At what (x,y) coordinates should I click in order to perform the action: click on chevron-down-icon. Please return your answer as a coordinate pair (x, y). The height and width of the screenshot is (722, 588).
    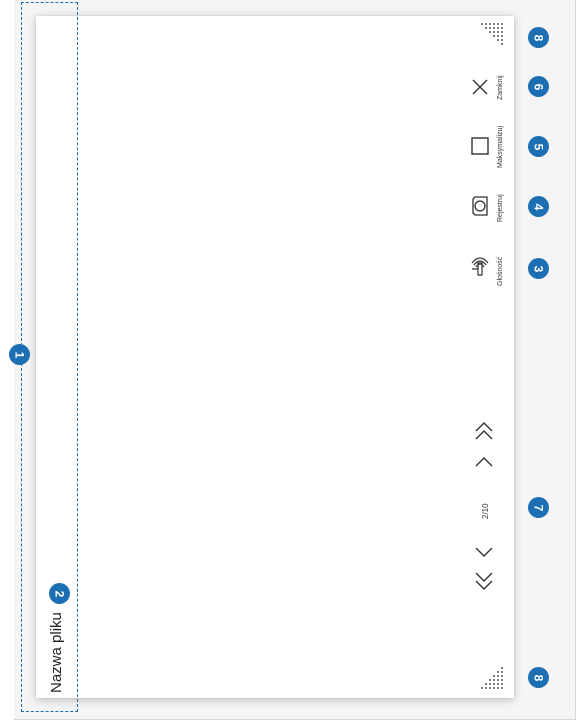
    Looking at the image, I should click on (484, 552).